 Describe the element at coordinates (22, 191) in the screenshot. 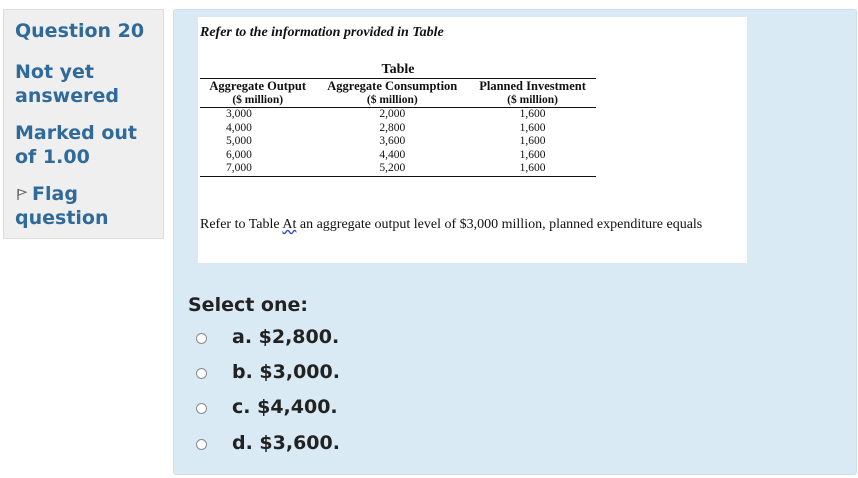

I see `flag-icon` at that location.